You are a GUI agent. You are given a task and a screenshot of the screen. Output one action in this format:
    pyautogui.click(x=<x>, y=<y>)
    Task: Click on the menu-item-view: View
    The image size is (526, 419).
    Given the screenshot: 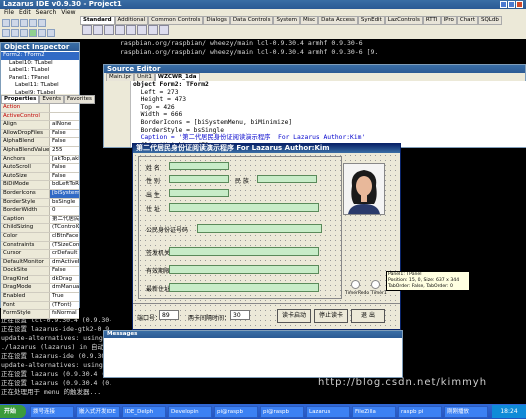 What is the action you would take?
    pyautogui.click(x=68, y=13)
    